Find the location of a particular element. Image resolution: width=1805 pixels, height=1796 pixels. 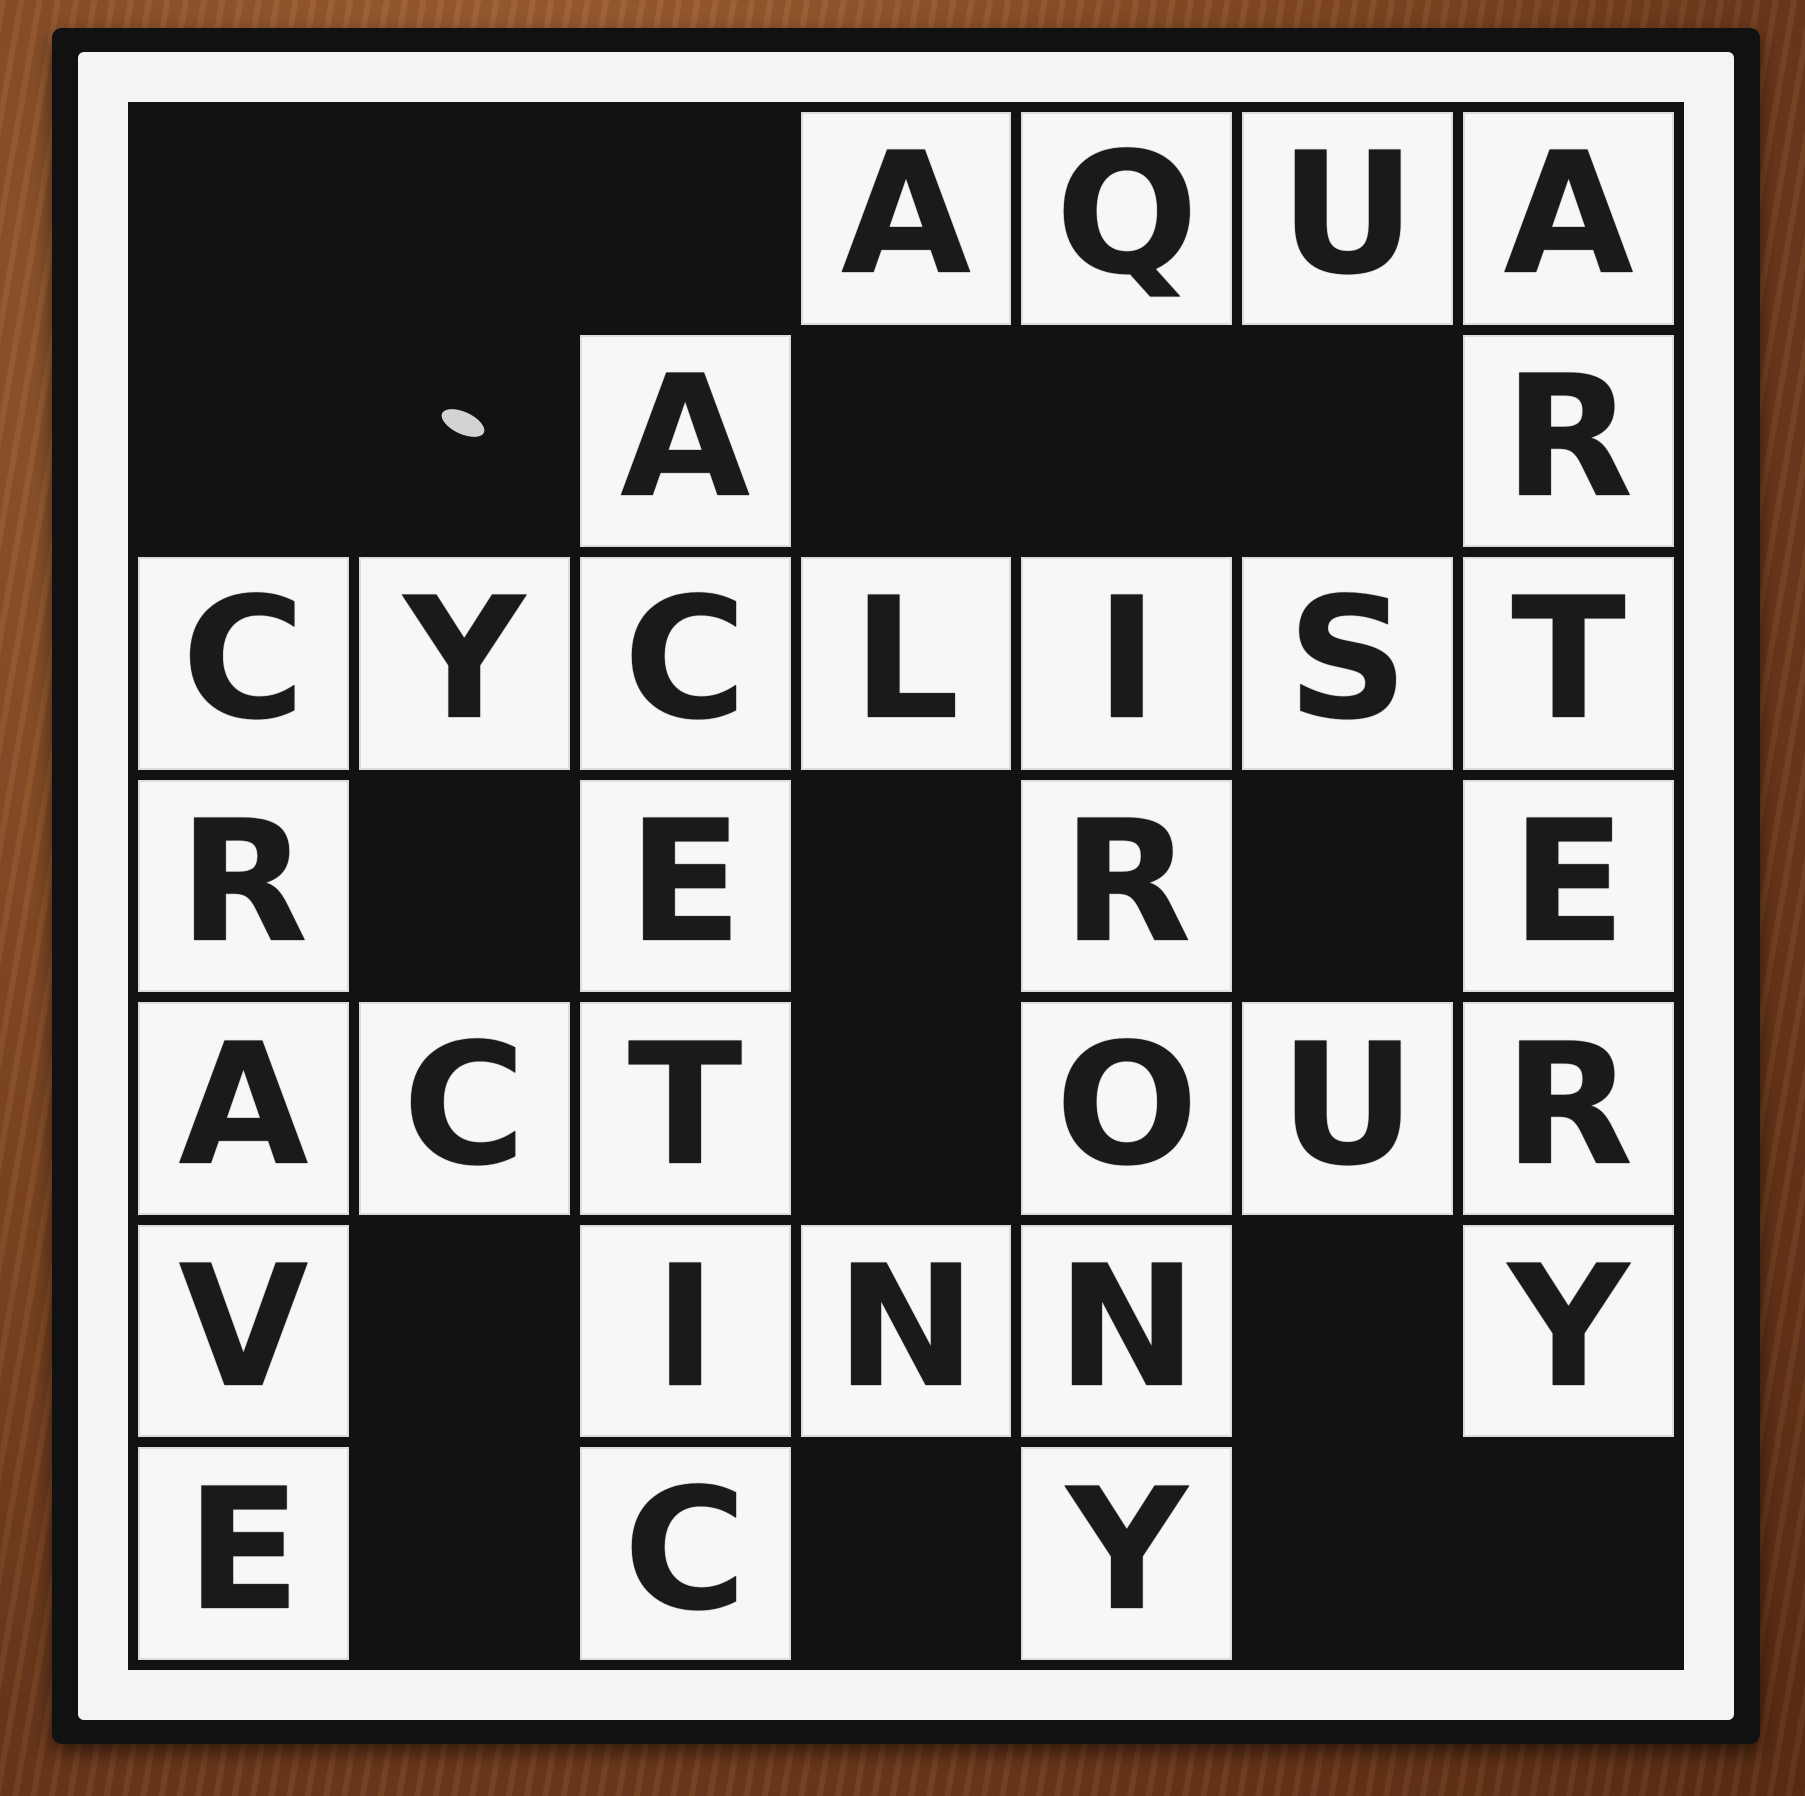

letter-square: O is located at coordinates (1127, 1108).